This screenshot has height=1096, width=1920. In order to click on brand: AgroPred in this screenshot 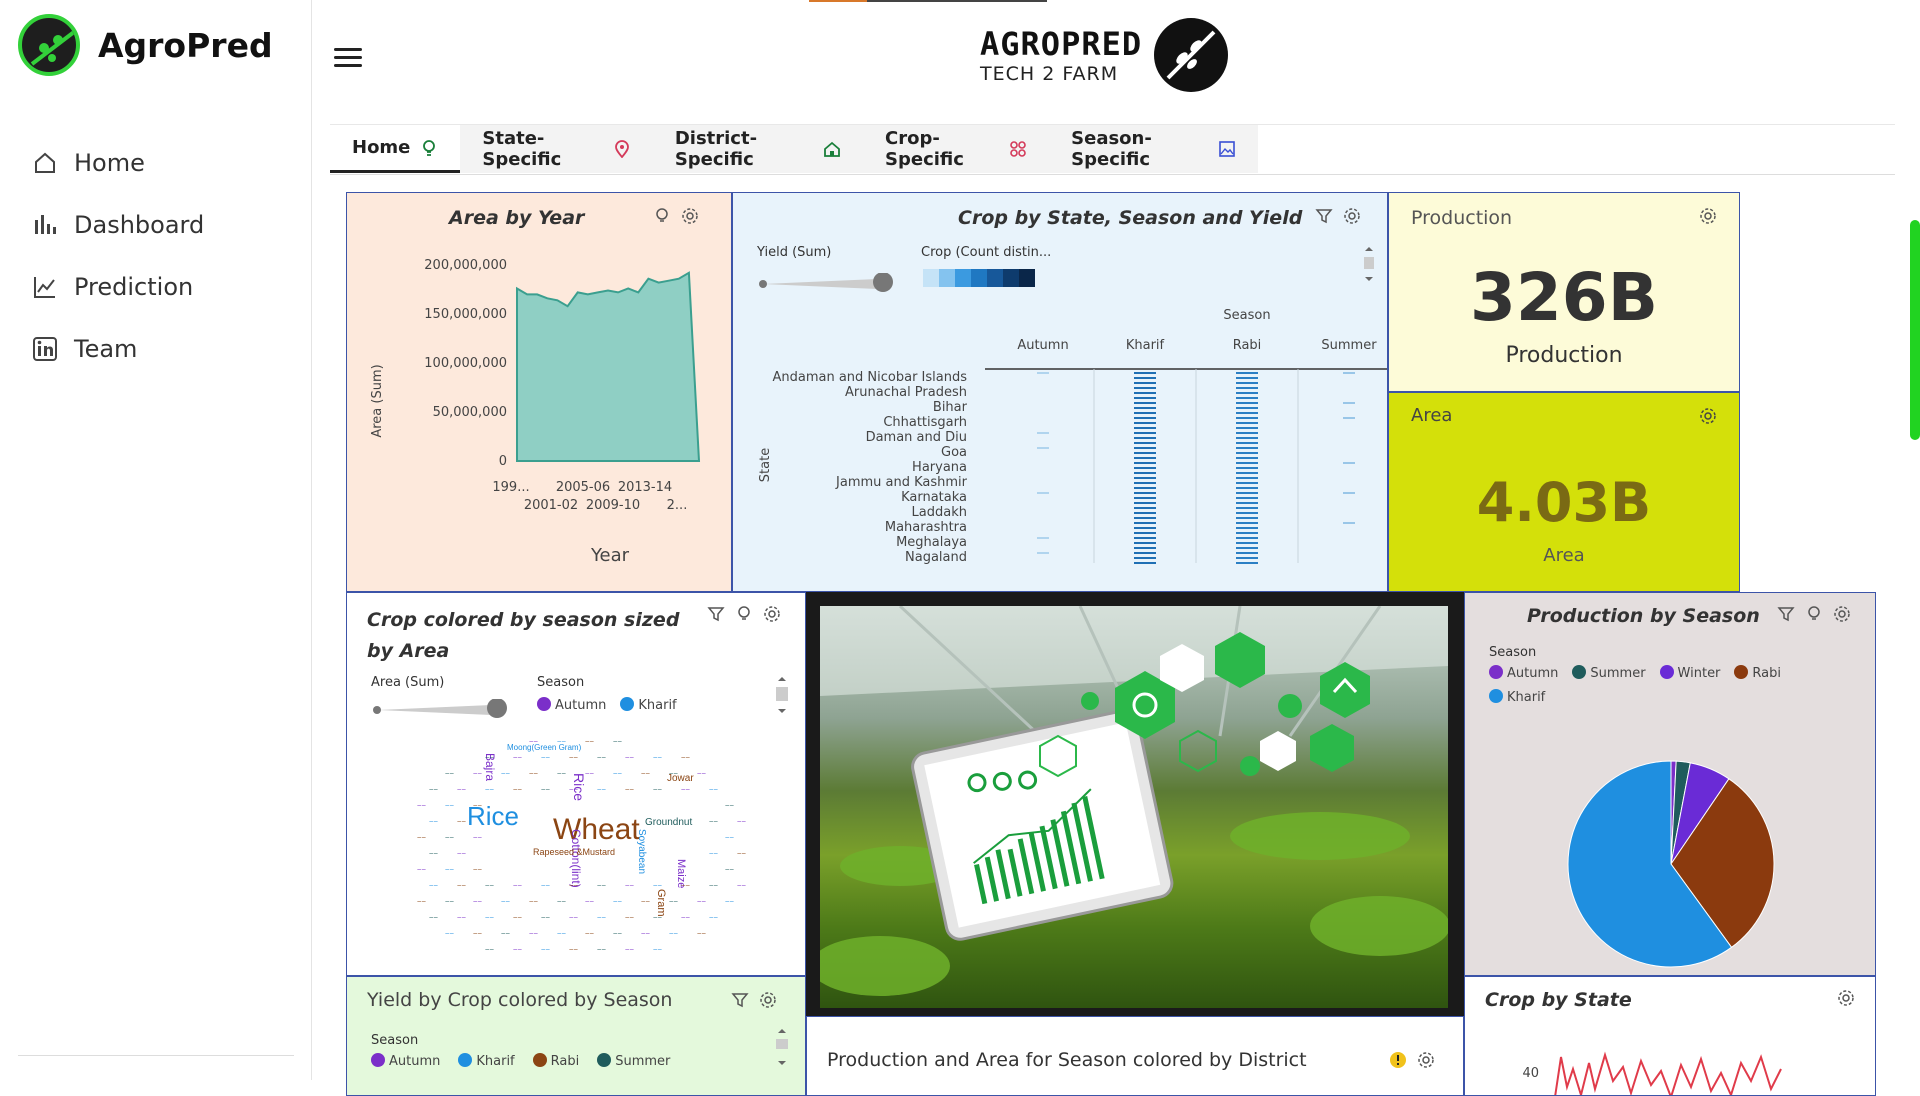, I will do `click(145, 45)`.